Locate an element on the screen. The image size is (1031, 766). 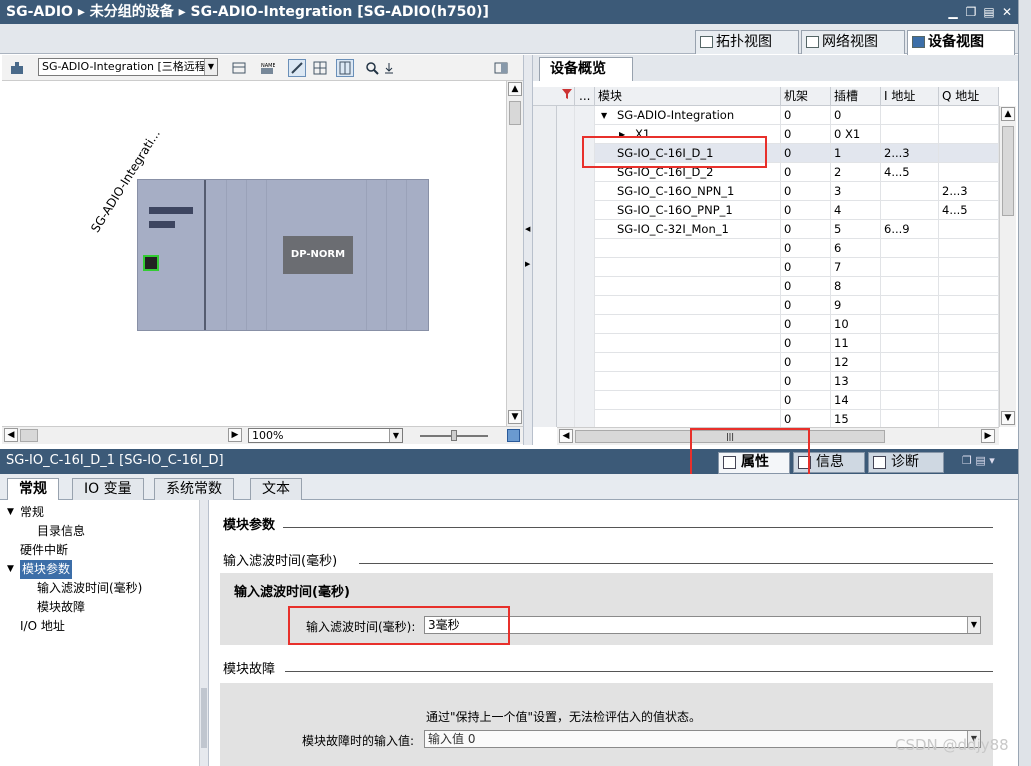
table-row: SG-IO_C-16I_D_1 0 1 2...3 is located at coordinates (778, 153).